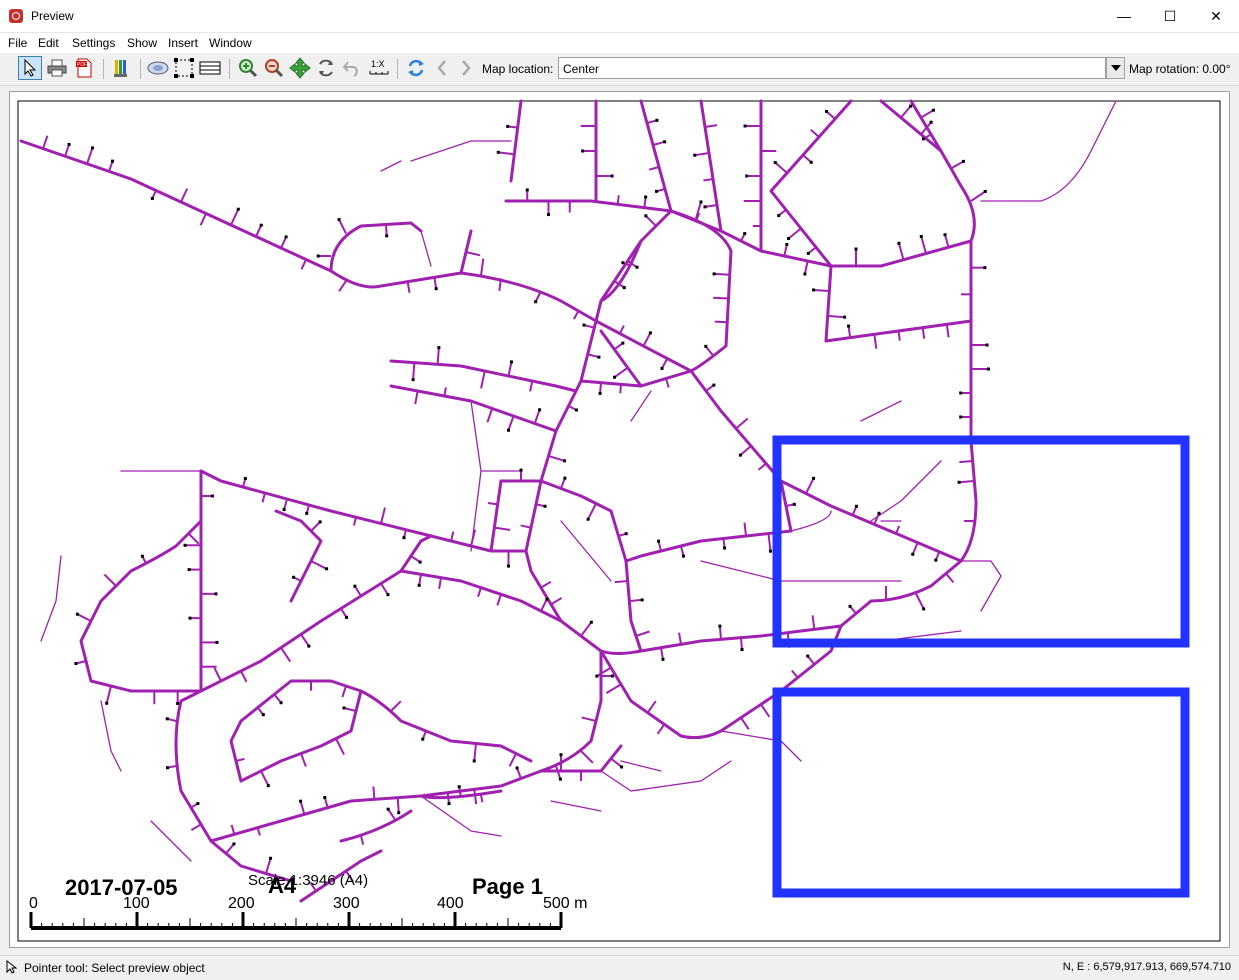  What do you see at coordinates (282, 885) in the screenshot?
I see `paper-size-label: A4` at bounding box center [282, 885].